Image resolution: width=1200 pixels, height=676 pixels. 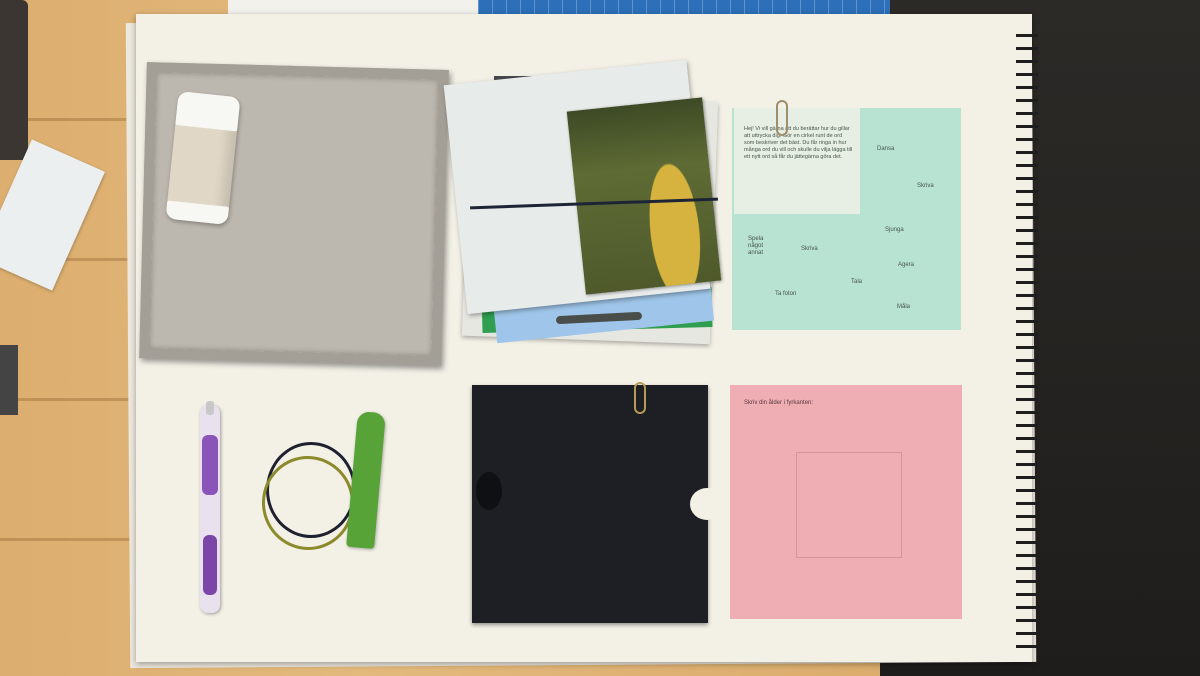 I want to click on binder-edge, so click(x=14, y=80).